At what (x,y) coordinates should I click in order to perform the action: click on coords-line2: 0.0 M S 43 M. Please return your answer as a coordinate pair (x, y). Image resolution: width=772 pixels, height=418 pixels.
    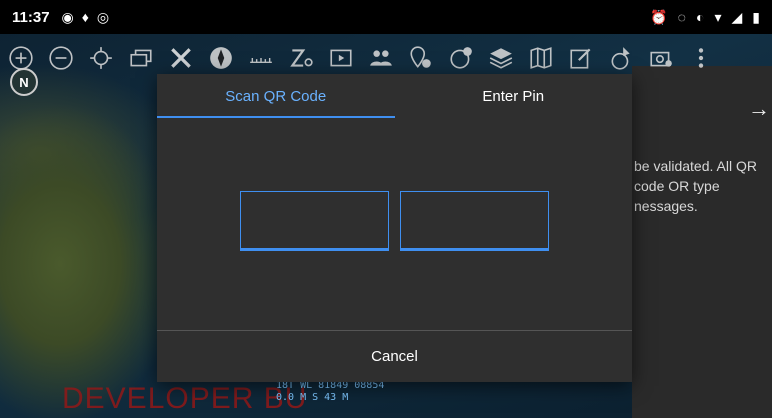
    Looking at the image, I should click on (312, 397).